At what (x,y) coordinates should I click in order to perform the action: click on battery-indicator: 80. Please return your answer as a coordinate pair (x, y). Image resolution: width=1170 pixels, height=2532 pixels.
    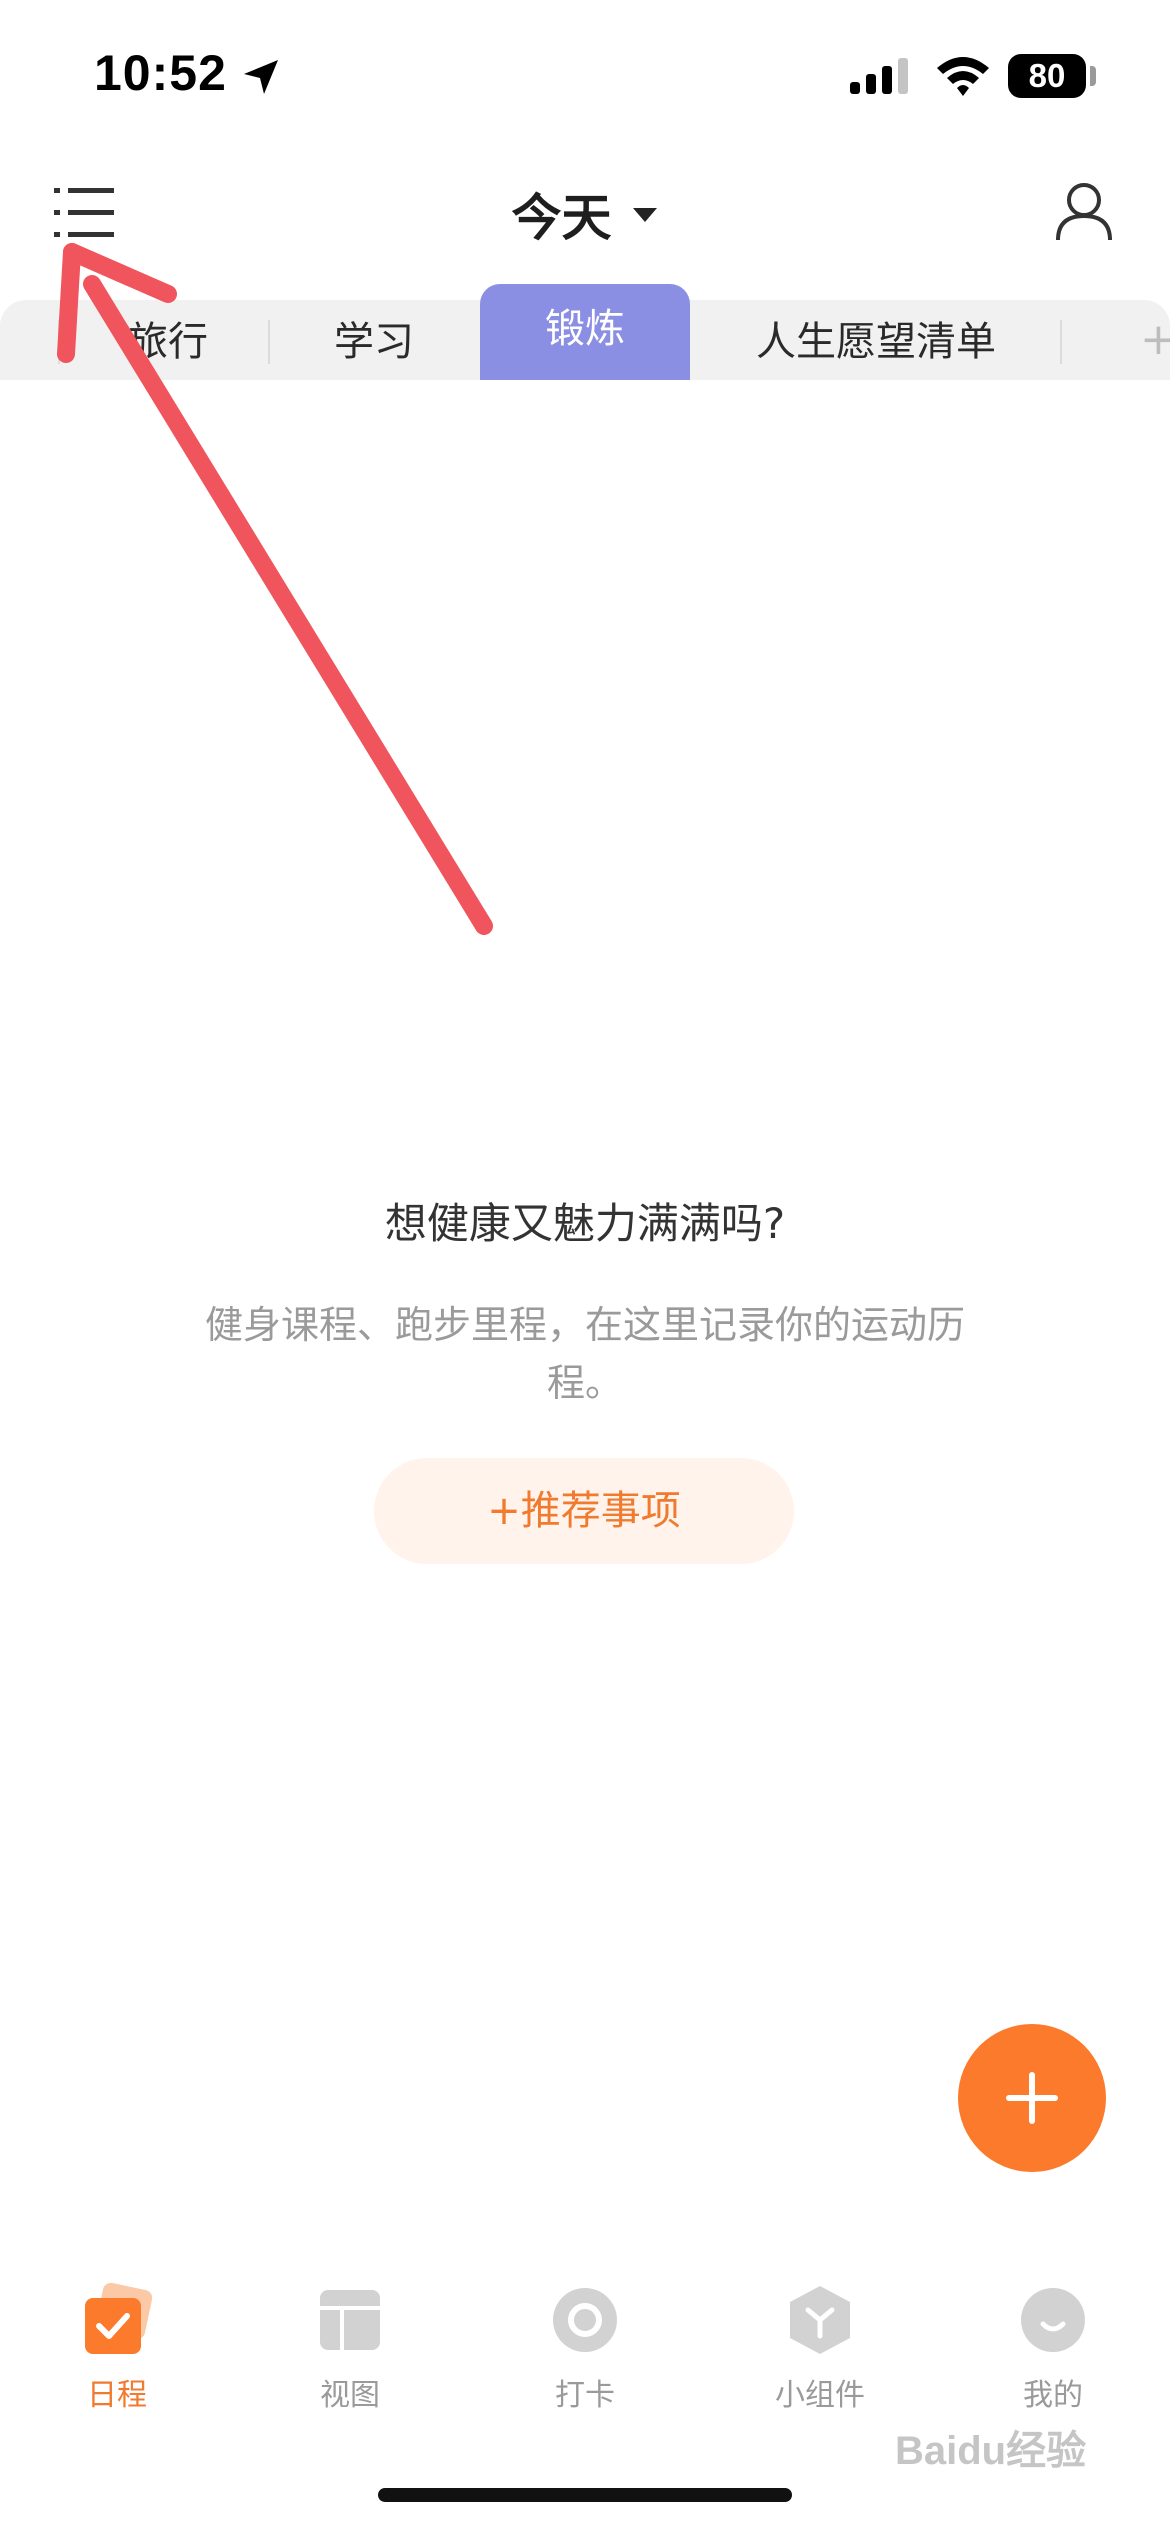
    Looking at the image, I should click on (1047, 76).